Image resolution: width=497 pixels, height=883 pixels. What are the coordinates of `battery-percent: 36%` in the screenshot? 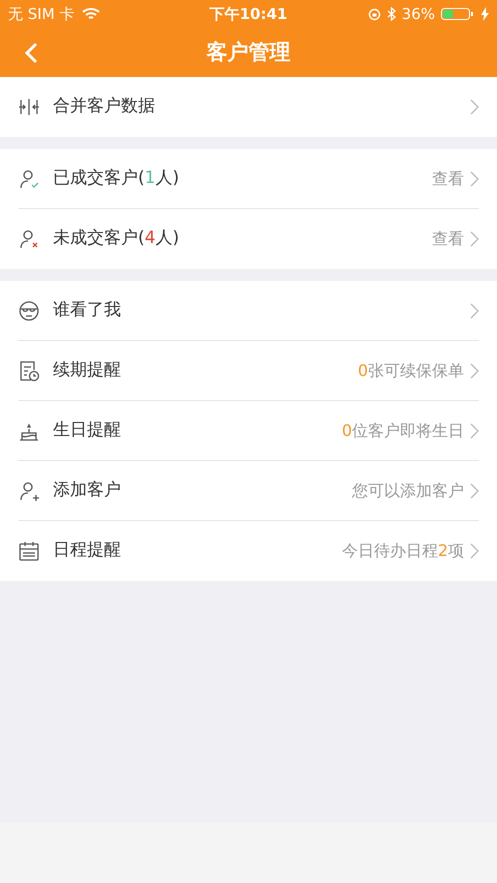 It's located at (418, 14).